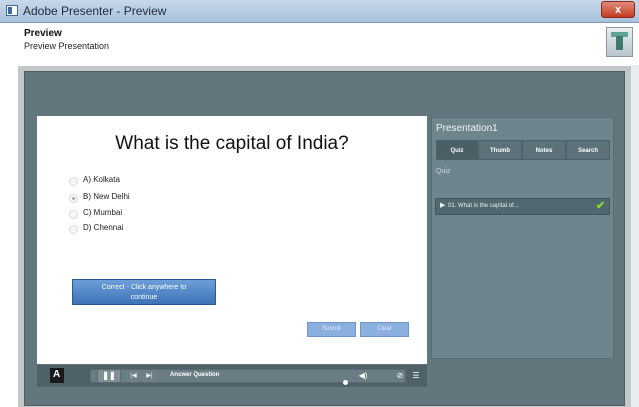  I want to click on radio-option-c, so click(73, 214).